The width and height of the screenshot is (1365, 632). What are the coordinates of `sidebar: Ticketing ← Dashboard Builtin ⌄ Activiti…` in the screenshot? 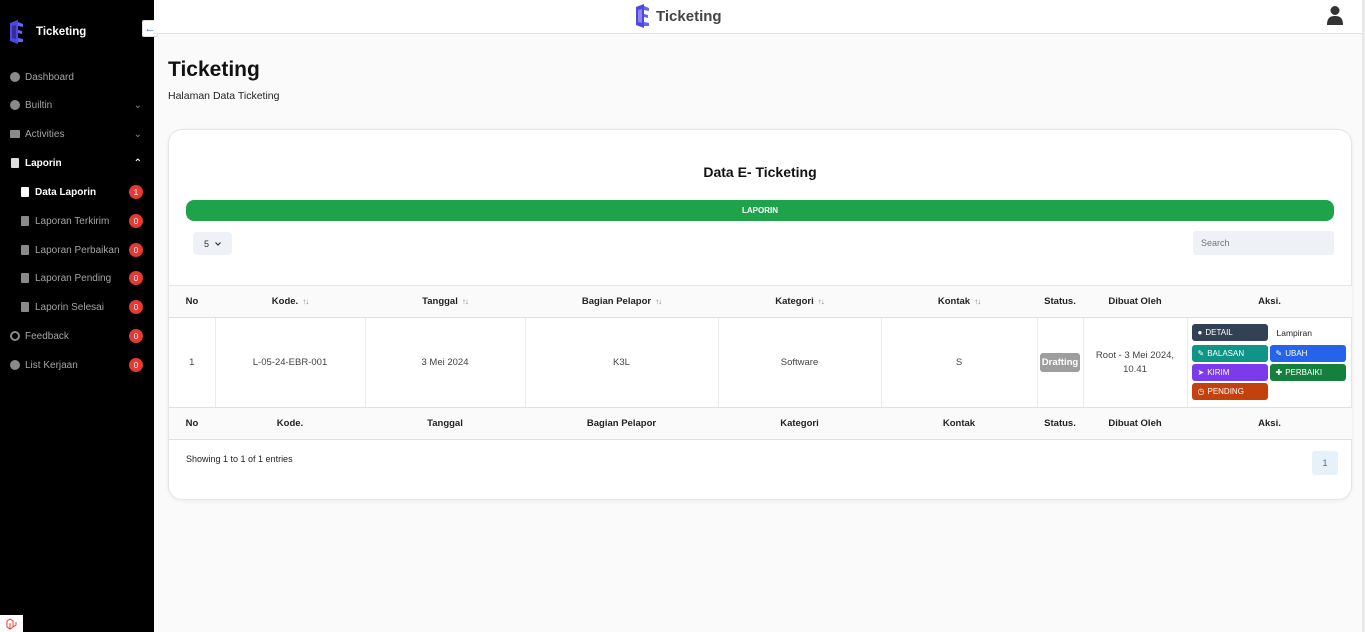 It's located at (79, 316).